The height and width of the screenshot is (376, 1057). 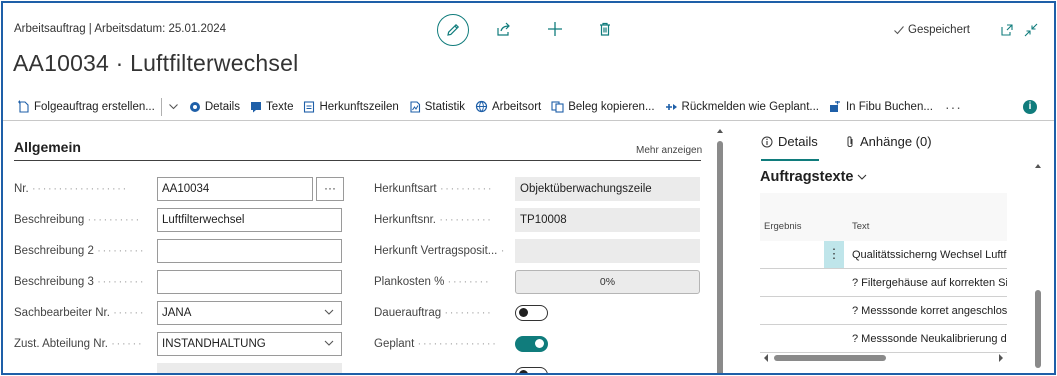 What do you see at coordinates (249, 282) in the screenshot?
I see `beschreibung3-field` at bounding box center [249, 282].